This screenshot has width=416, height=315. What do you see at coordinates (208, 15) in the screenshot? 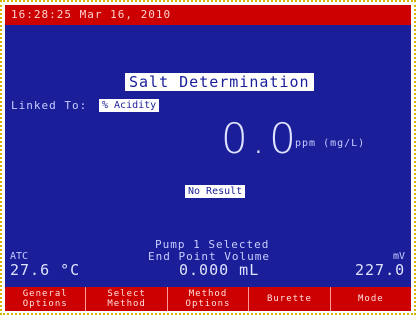
I see `status-bar: 16:28:25 Mar 16, 2010` at bounding box center [208, 15].